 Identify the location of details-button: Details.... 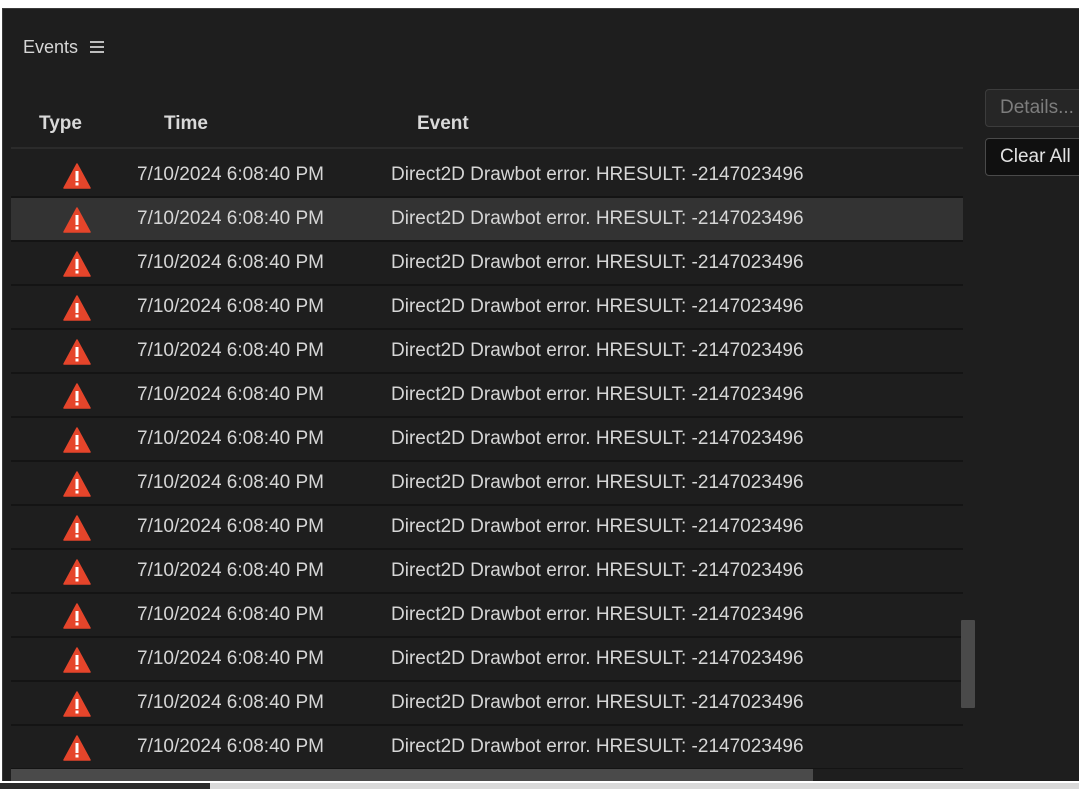
(1032, 108).